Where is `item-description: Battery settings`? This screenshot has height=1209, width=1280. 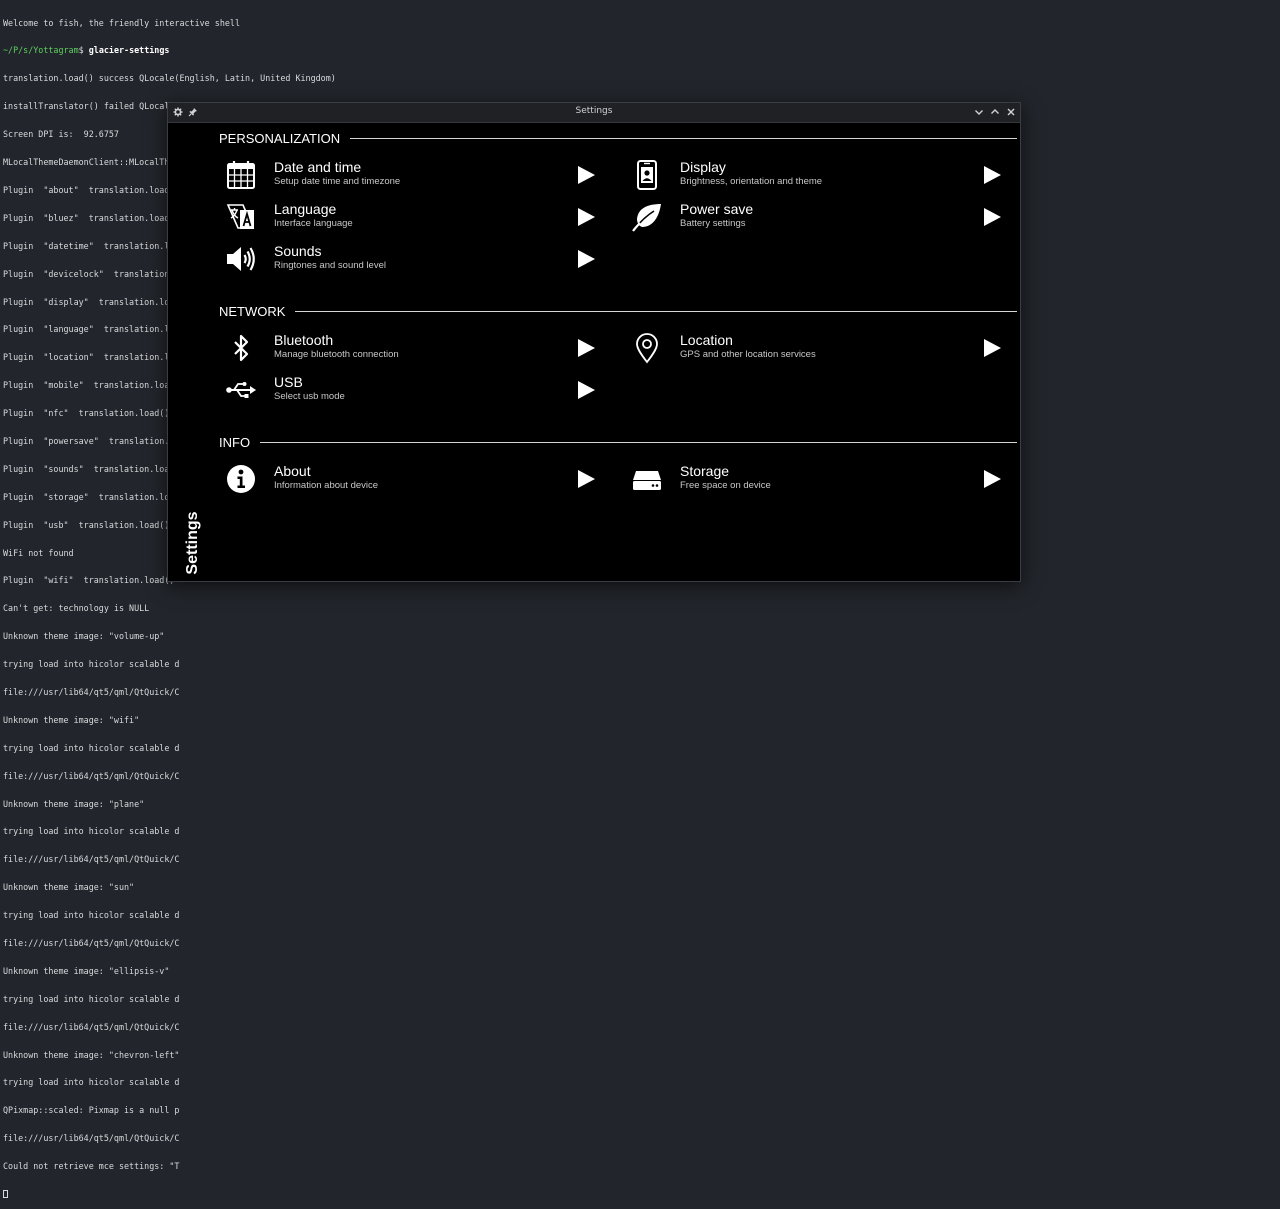
item-description: Battery settings is located at coordinates (713, 223).